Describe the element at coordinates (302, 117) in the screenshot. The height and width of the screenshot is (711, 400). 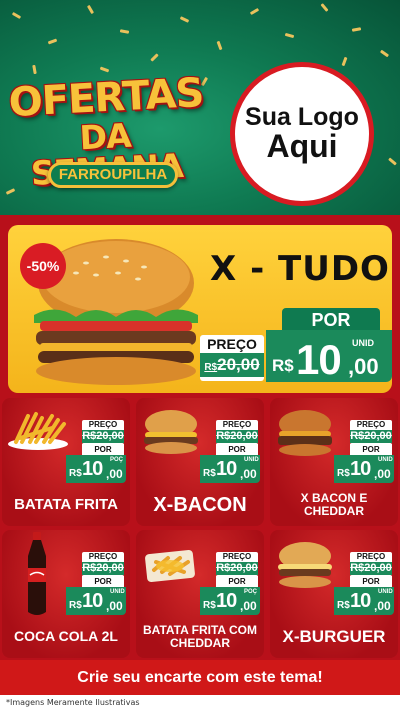
I see `logo-text-line1: Sua Logo` at that location.